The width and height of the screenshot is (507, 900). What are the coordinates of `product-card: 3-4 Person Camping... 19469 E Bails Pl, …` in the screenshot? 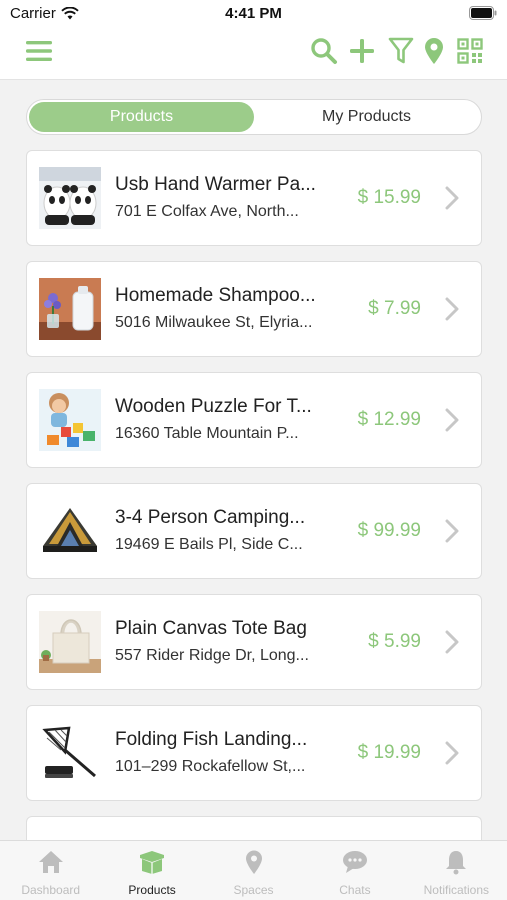 It's located at (254, 531).